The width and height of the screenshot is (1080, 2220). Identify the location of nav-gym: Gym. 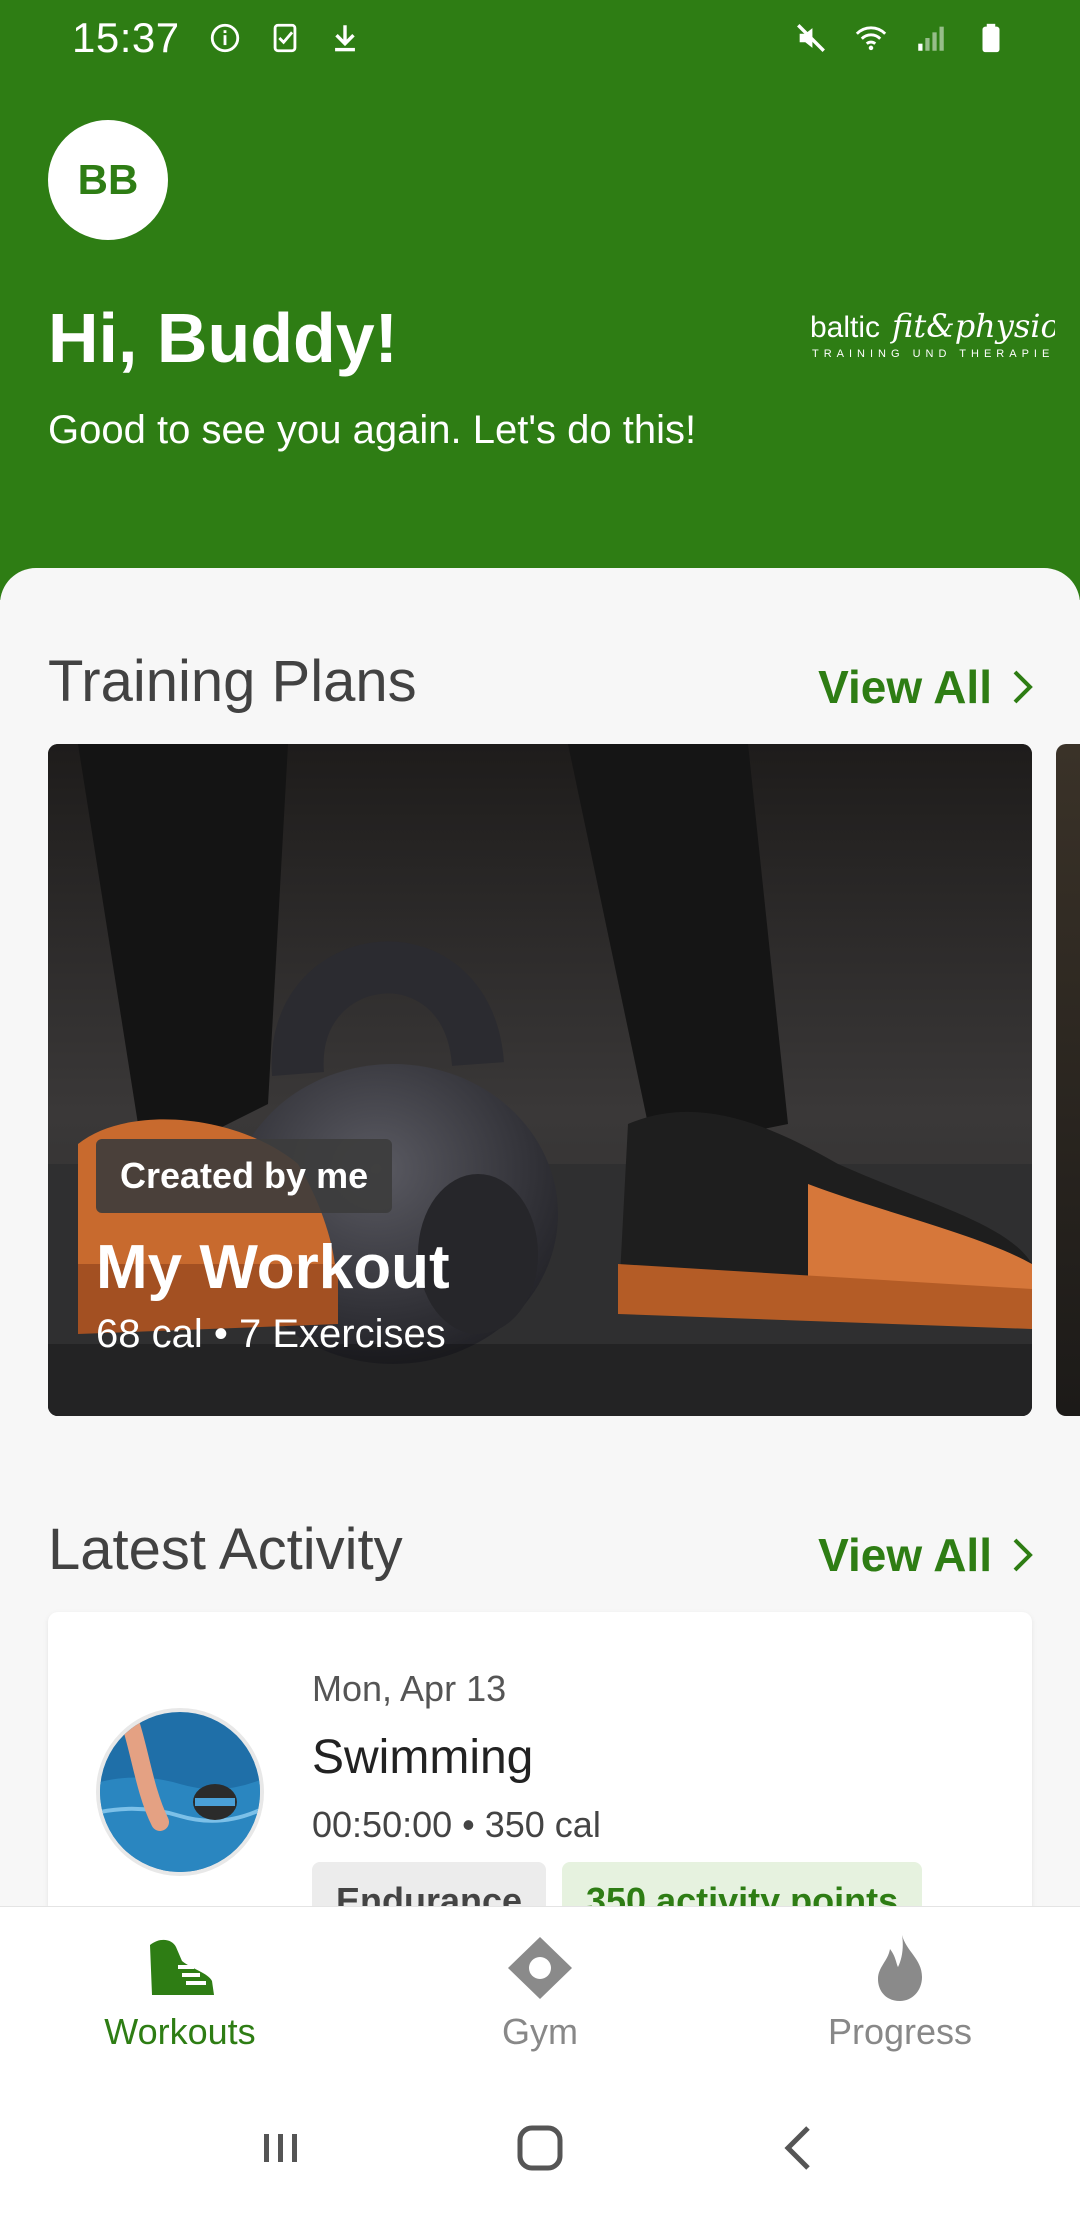
(540, 1991).